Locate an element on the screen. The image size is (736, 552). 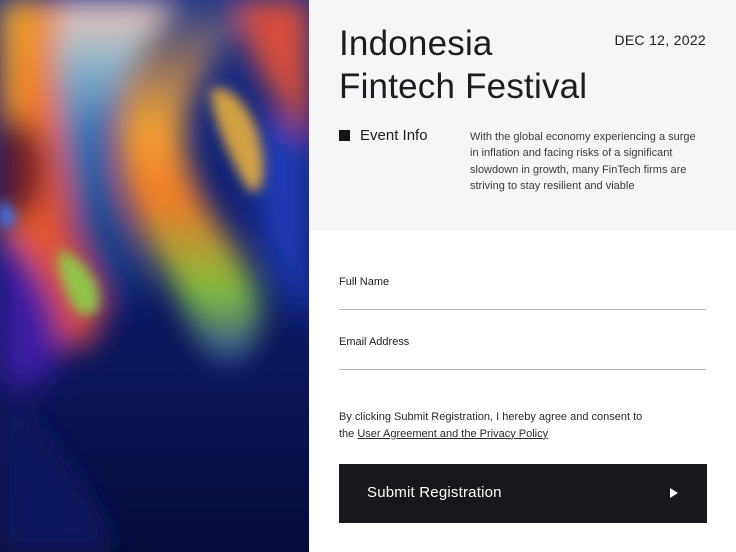
event-title-line2: Fintech Festival is located at coordinates (463, 86).